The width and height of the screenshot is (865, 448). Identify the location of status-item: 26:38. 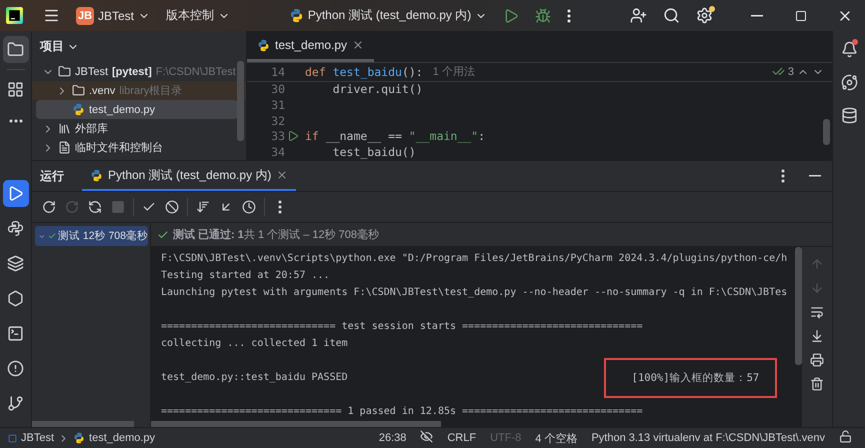
(393, 438).